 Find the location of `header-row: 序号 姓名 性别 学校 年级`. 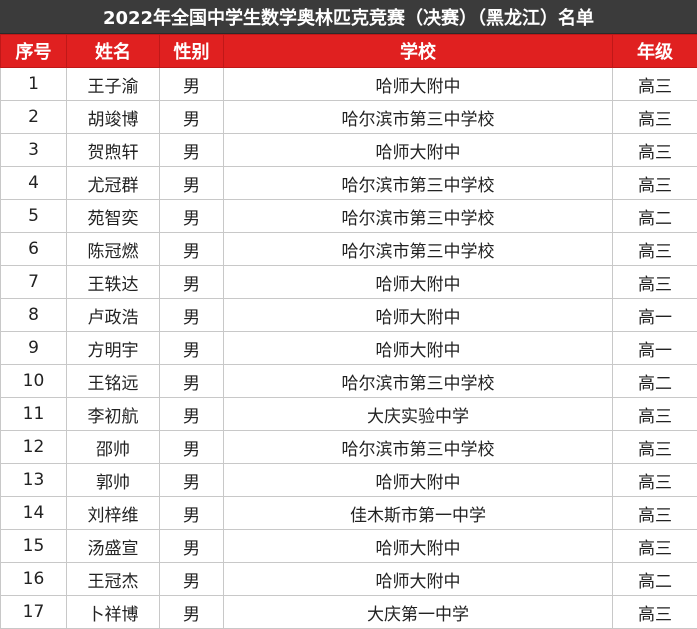

header-row: 序号 姓名 性别 学校 年级 is located at coordinates (349, 51).